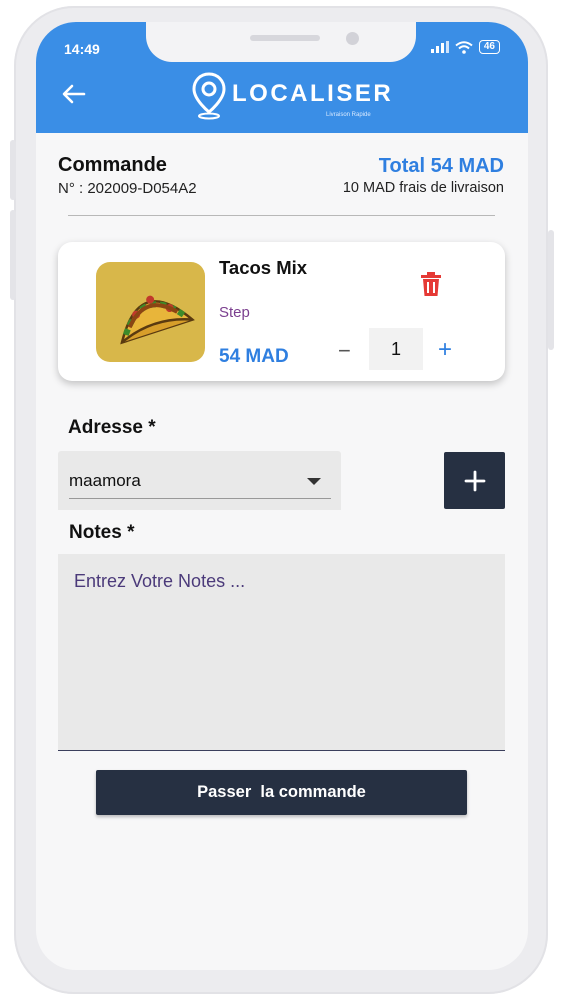 This screenshot has height=1000, width=563. I want to click on plus-icon, so click(474, 480).